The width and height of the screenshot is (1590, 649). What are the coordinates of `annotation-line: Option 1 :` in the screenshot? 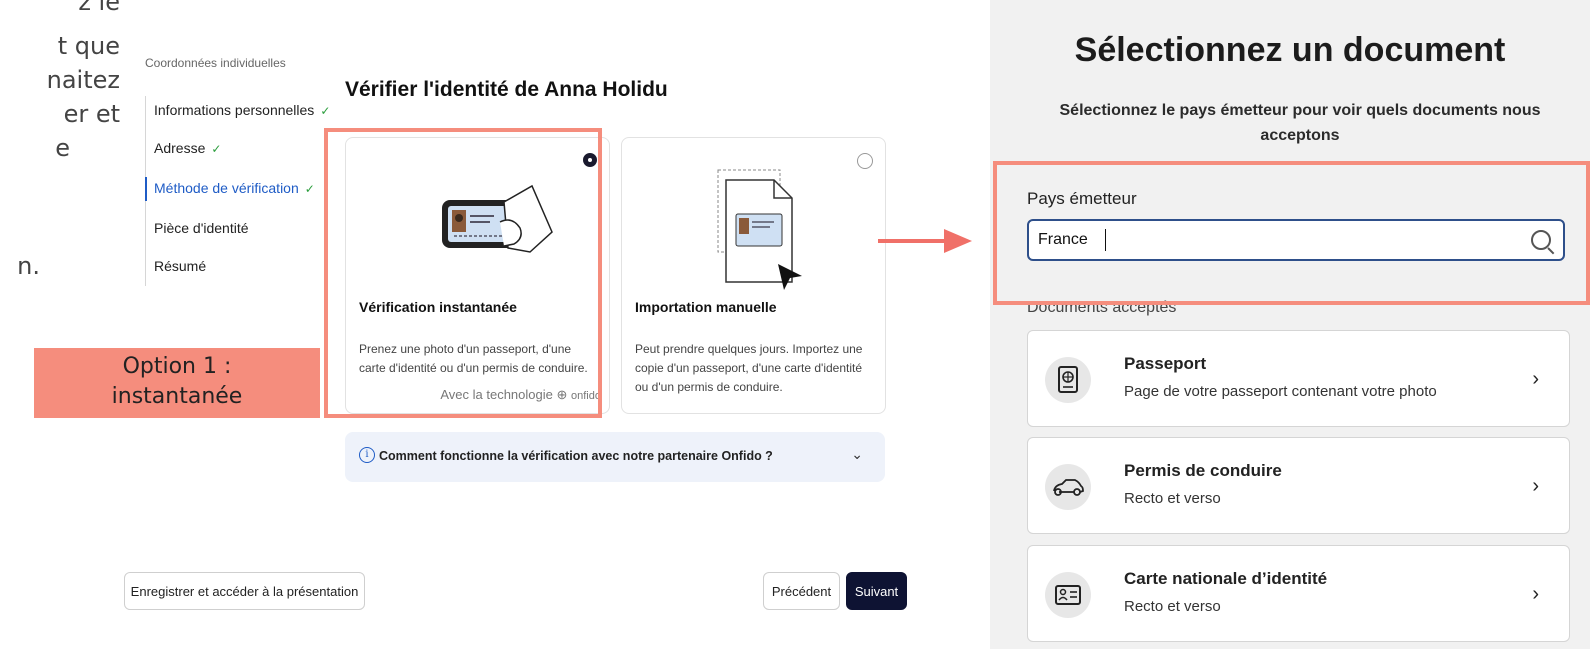 It's located at (177, 366).